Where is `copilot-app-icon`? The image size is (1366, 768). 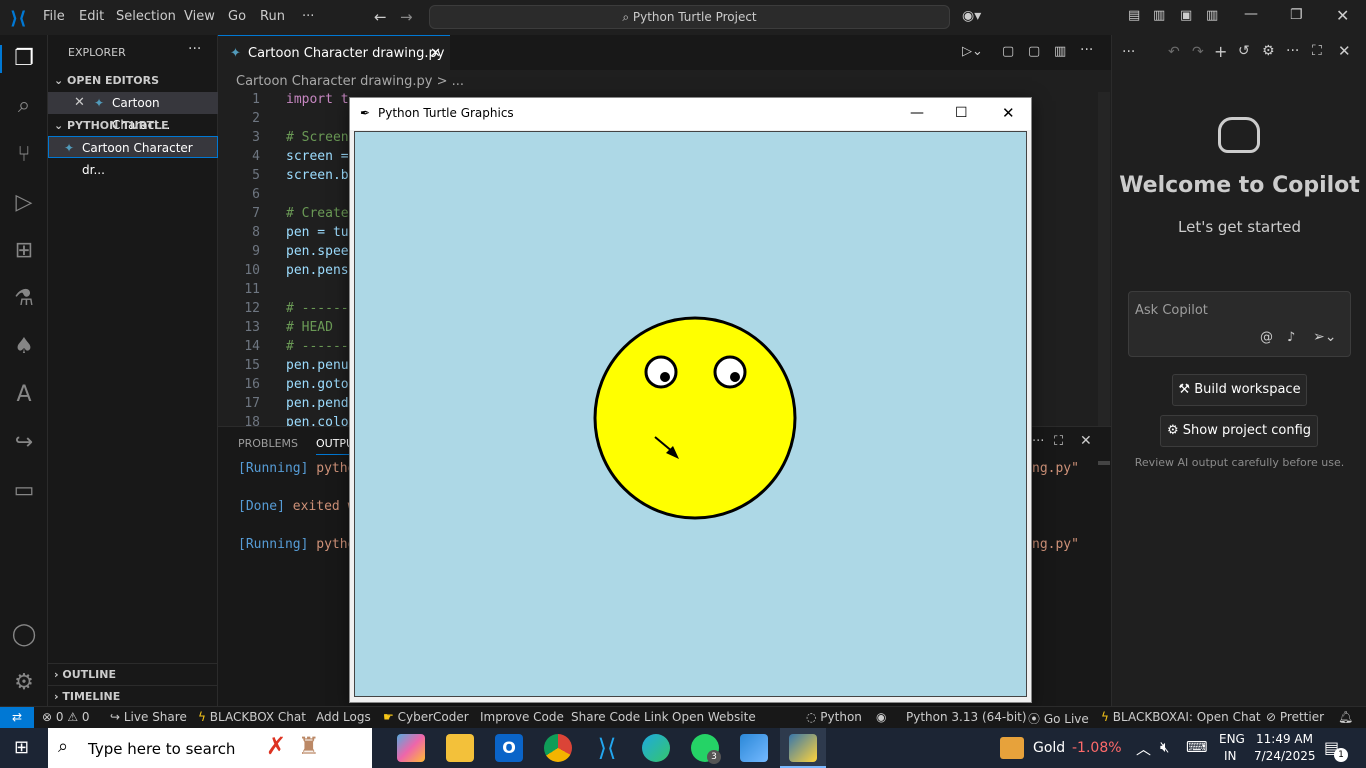
copilot-app-icon is located at coordinates (411, 748).